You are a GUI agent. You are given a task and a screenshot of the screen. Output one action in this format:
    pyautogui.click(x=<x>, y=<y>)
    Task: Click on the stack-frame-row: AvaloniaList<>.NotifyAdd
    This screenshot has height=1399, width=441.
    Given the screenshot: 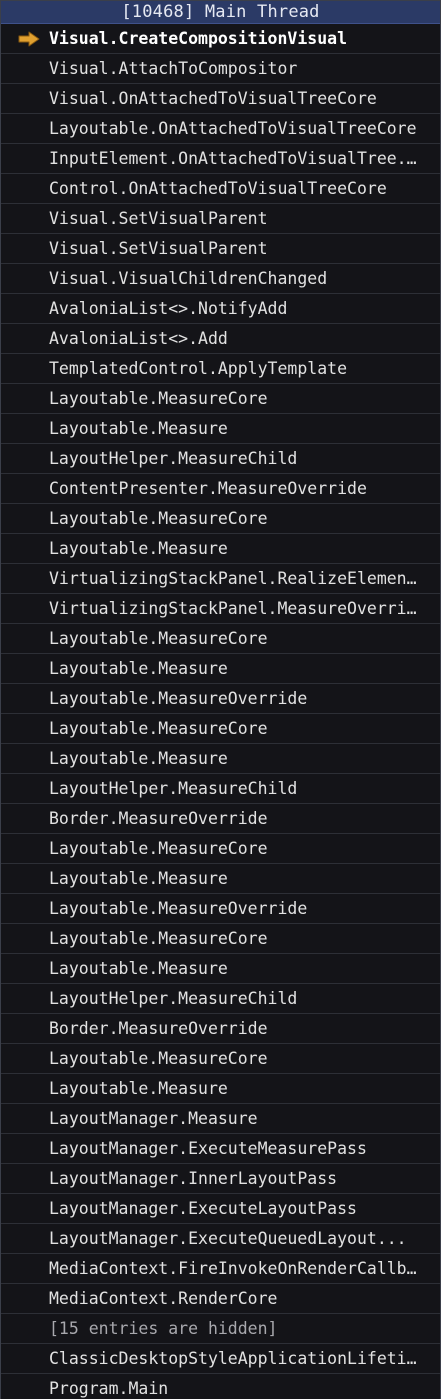 What is the action you would take?
    pyautogui.click(x=220, y=309)
    